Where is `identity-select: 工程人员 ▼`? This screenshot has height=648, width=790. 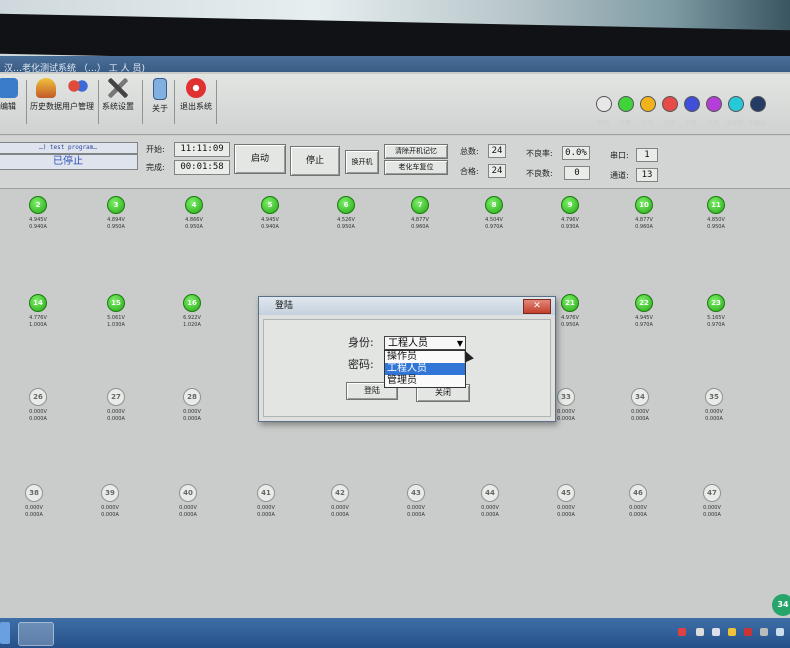 identity-select: 工程人员 ▼ is located at coordinates (425, 343).